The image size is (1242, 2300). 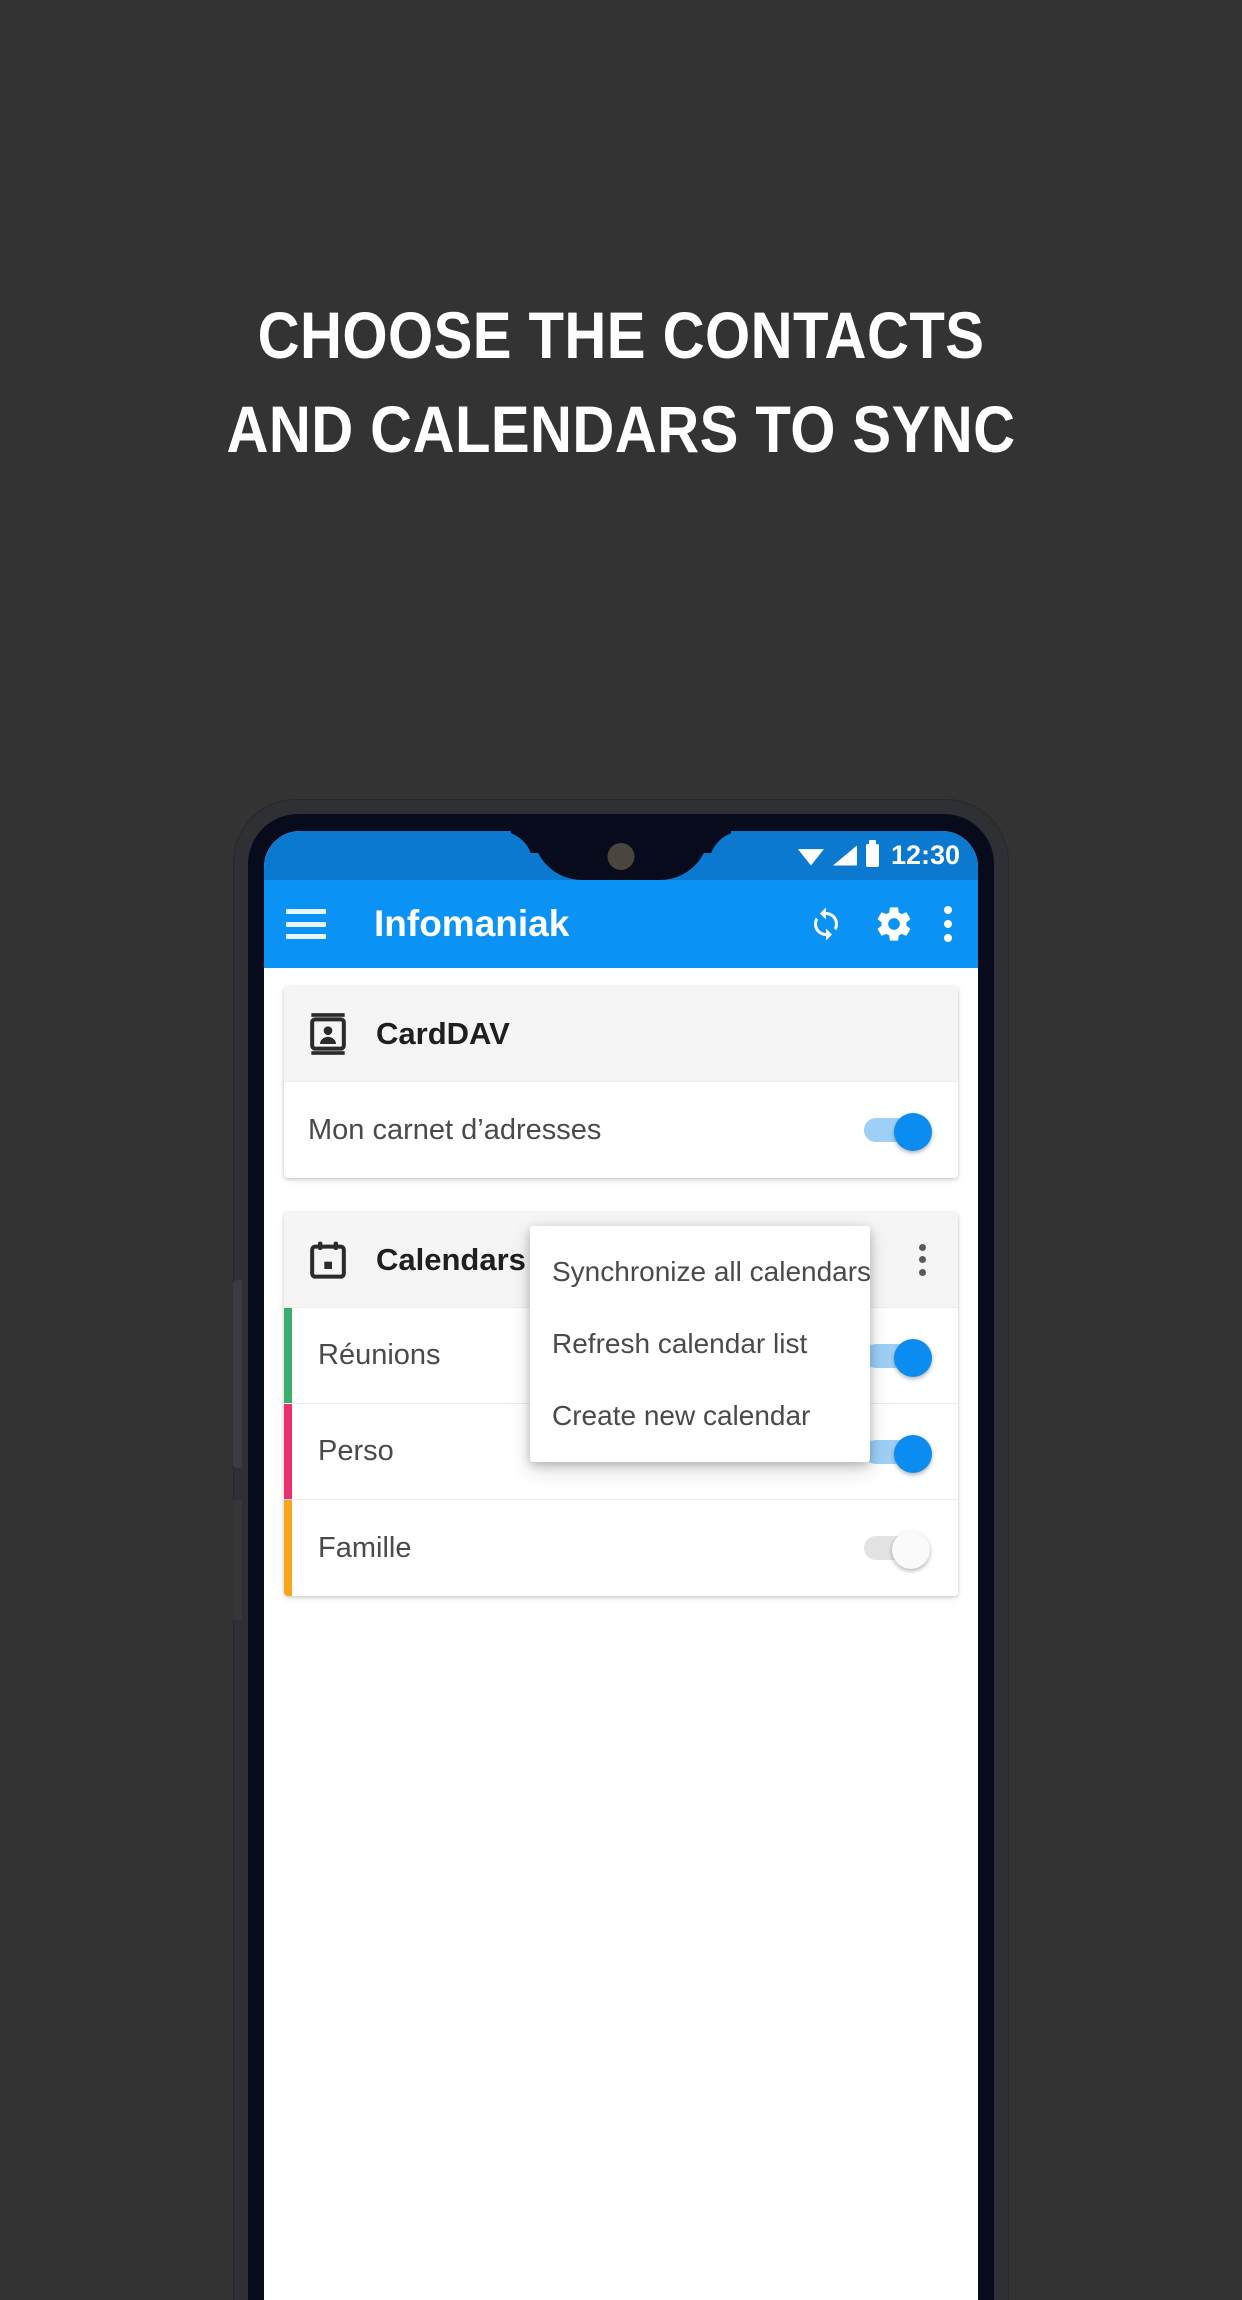 What do you see at coordinates (700, 1416) in the screenshot?
I see `menu-item-create-new-calendar: Create new calendar` at bounding box center [700, 1416].